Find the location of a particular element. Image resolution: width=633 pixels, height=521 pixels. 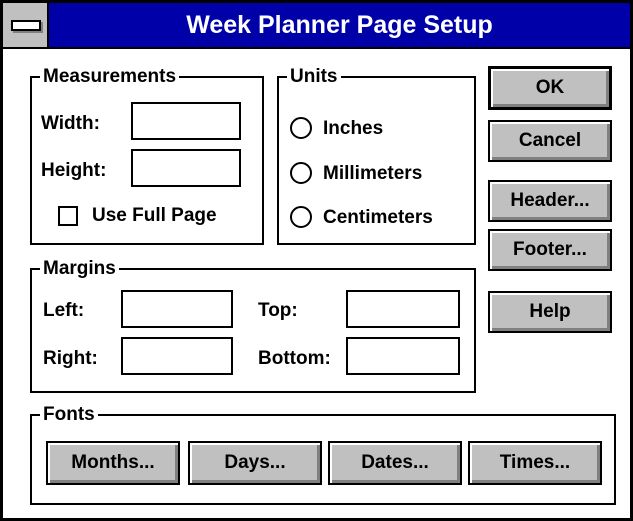

top-margin-label: Top: is located at coordinates (278, 310).